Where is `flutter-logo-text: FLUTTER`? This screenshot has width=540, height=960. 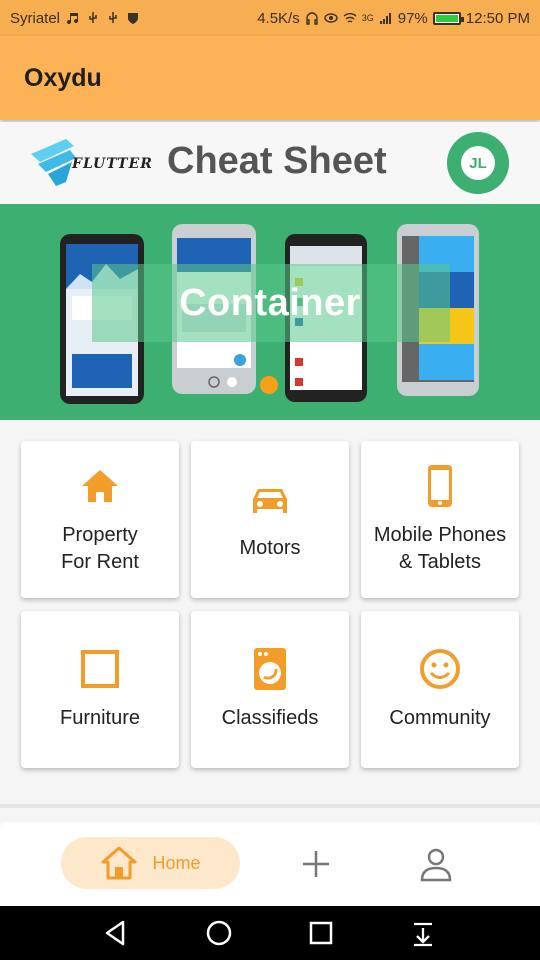 flutter-logo-text: FLUTTER is located at coordinates (112, 164).